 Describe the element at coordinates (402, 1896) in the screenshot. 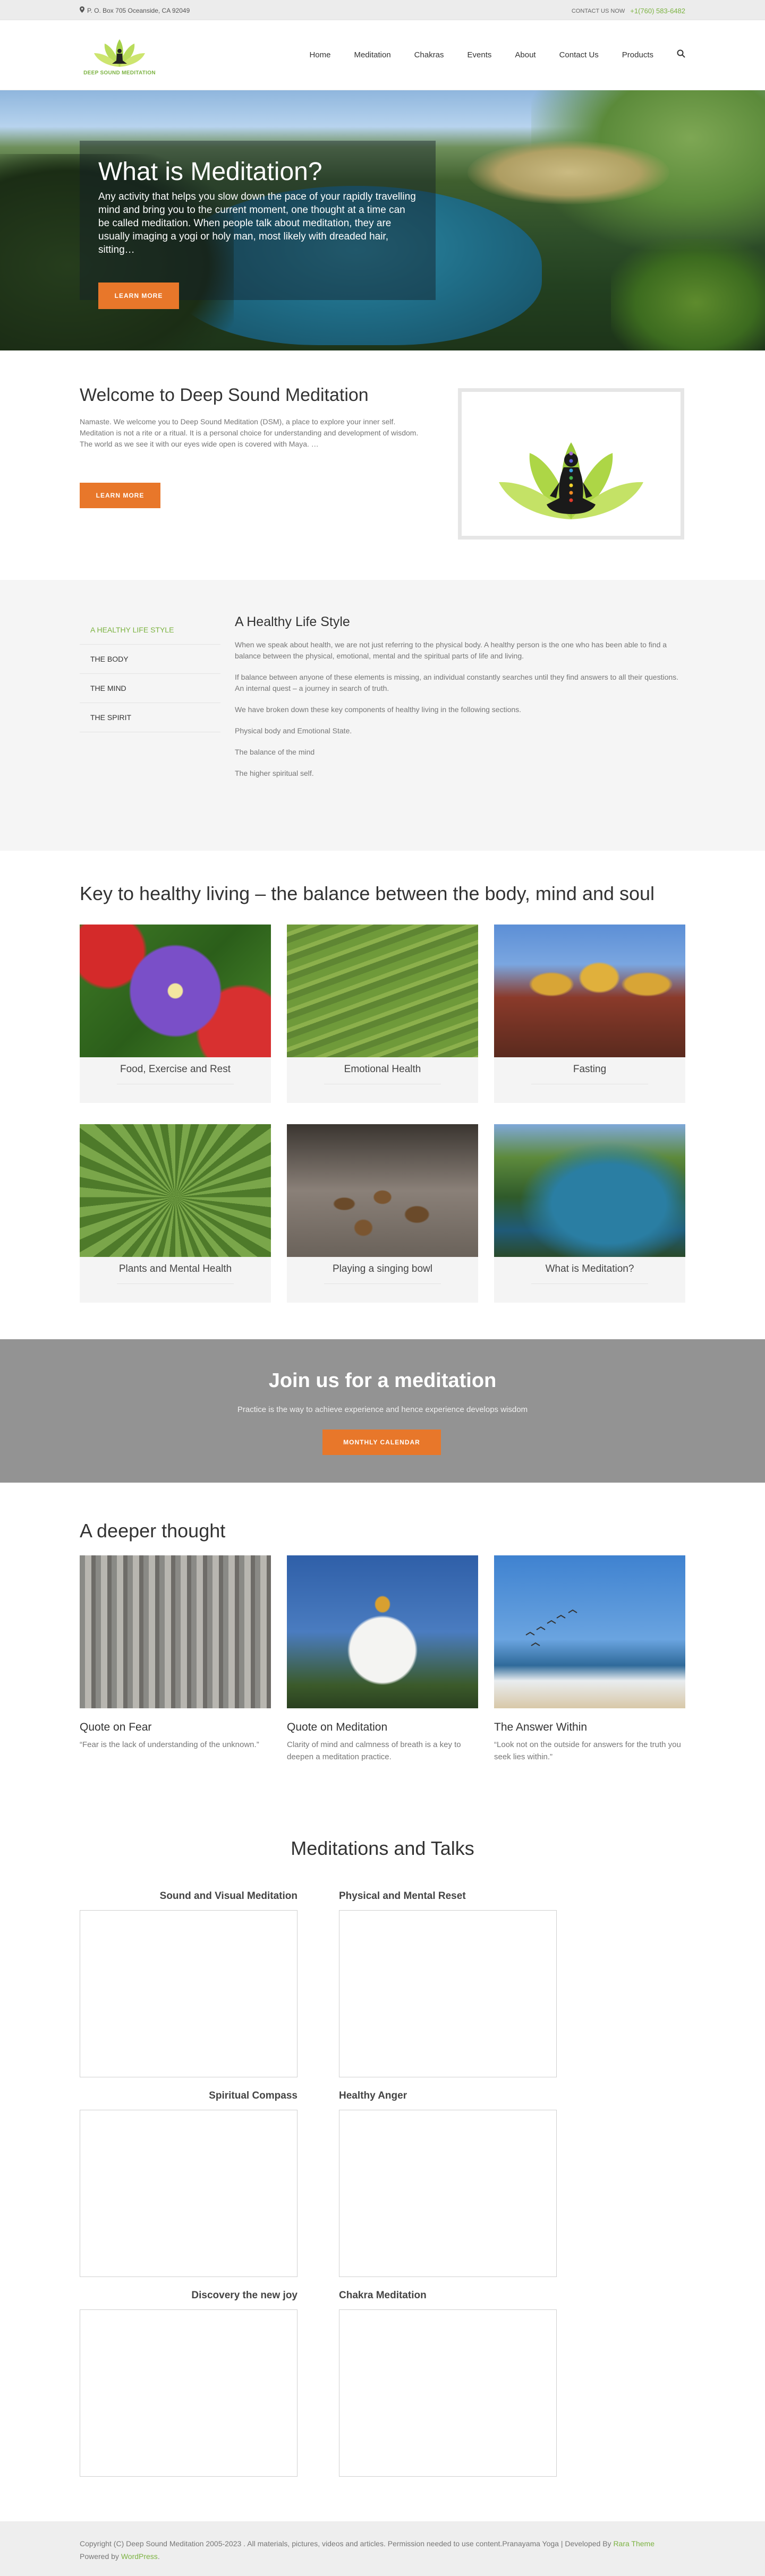

I see `video-title: Physical and Mental Reset` at that location.